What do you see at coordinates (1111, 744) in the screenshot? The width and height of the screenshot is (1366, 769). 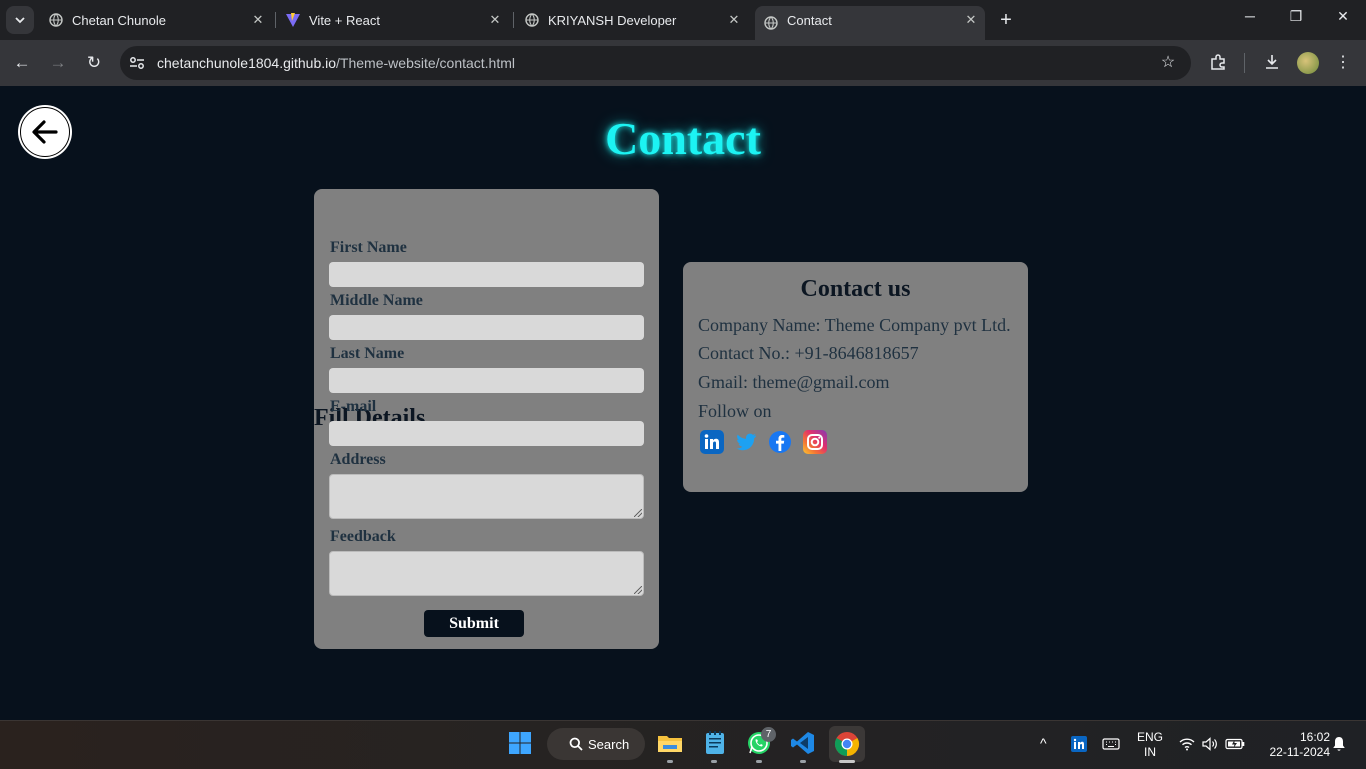 I see `keyboard-icon` at bounding box center [1111, 744].